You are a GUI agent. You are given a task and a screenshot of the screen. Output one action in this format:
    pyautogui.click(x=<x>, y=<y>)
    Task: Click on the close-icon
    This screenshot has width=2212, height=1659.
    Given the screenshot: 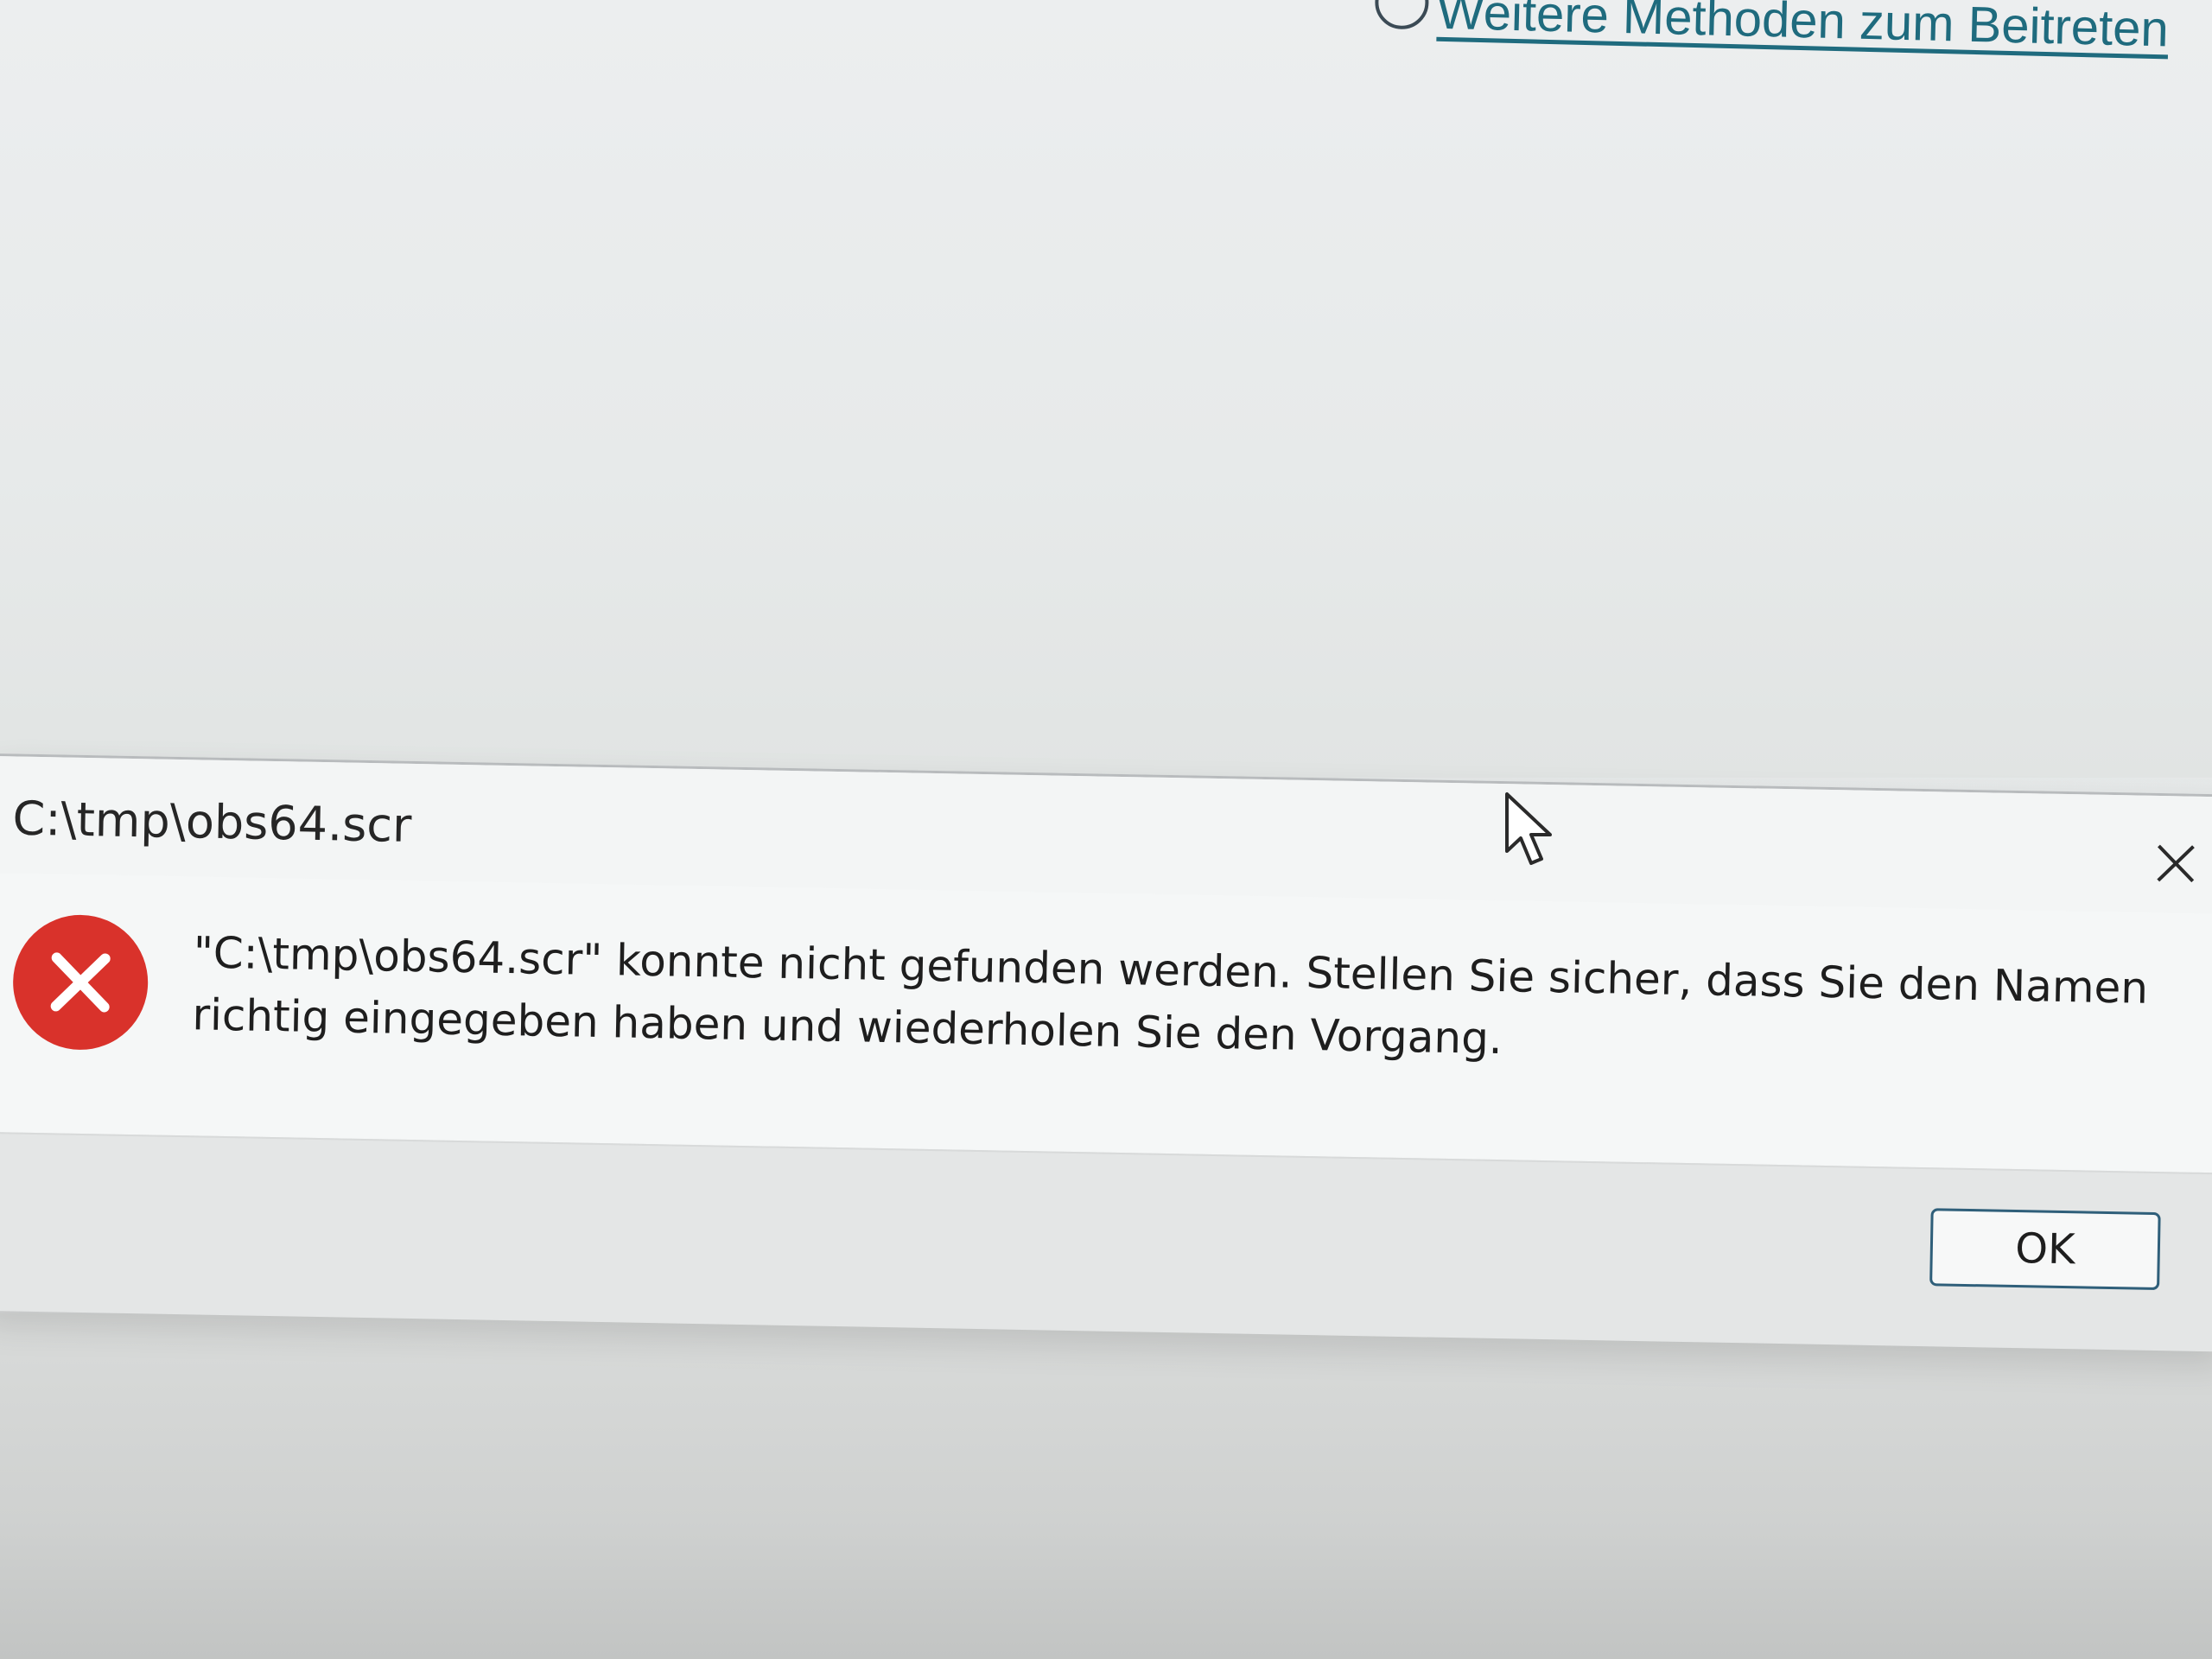 What is the action you would take?
    pyautogui.click(x=2176, y=863)
    